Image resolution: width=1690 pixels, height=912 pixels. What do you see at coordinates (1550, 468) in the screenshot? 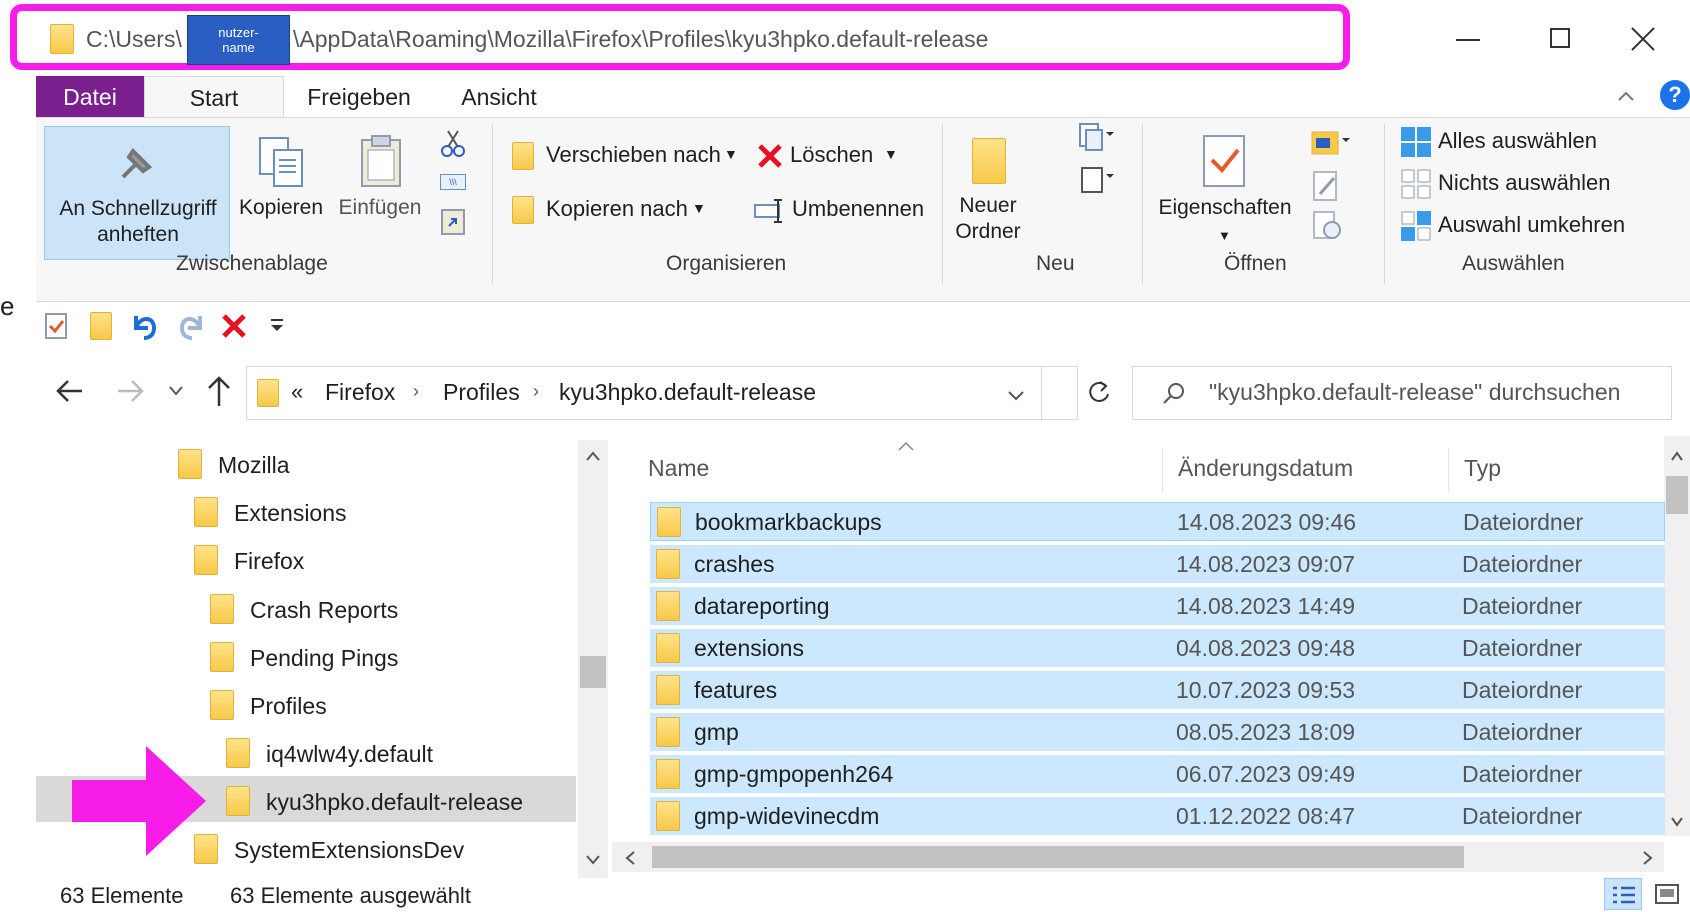
I see `column-header-type: Typ` at bounding box center [1550, 468].